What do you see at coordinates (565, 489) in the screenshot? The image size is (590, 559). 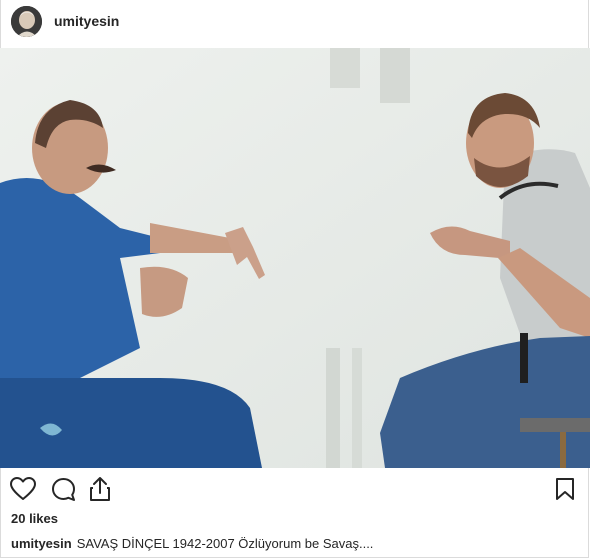 I see `bookmark-icon` at bounding box center [565, 489].